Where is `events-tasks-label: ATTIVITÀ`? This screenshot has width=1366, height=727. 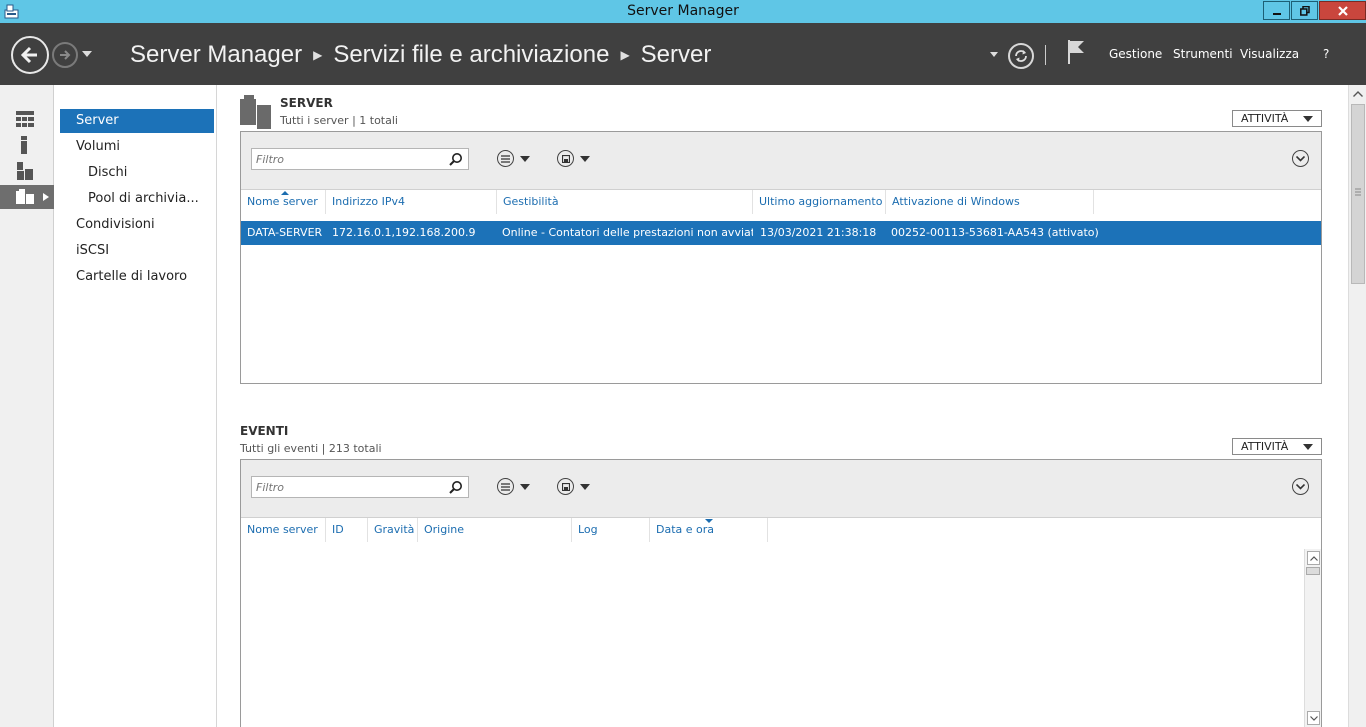
events-tasks-label: ATTIVITÀ is located at coordinates (1265, 446).